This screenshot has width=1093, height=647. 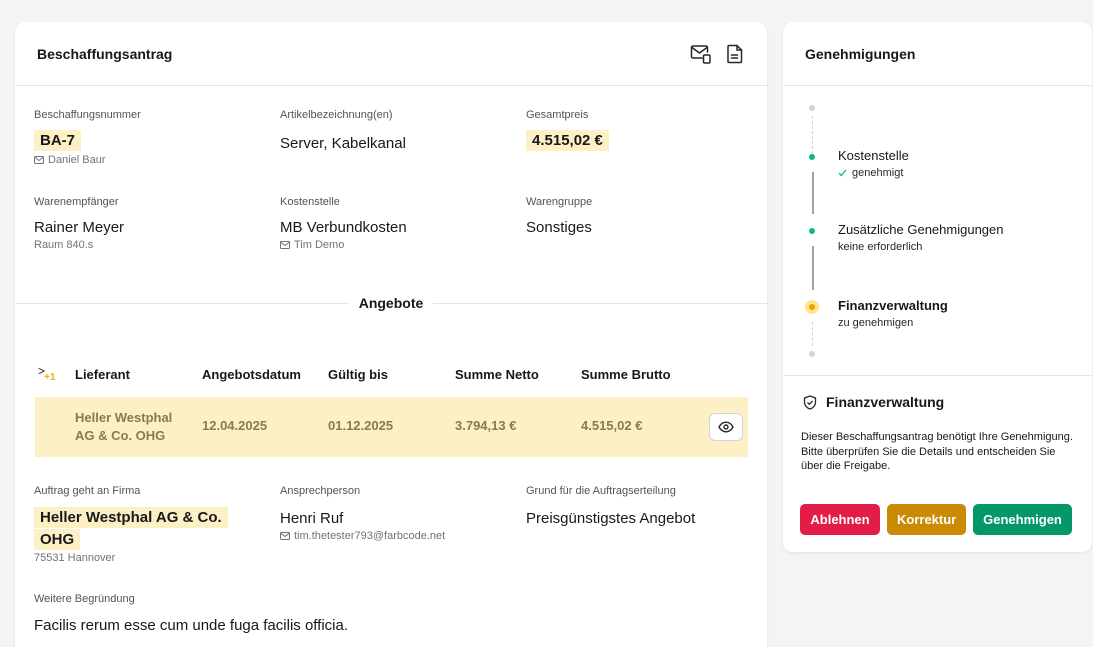 What do you see at coordinates (497, 374) in the screenshot?
I see `col-net-sum: Summe Netto` at bounding box center [497, 374].